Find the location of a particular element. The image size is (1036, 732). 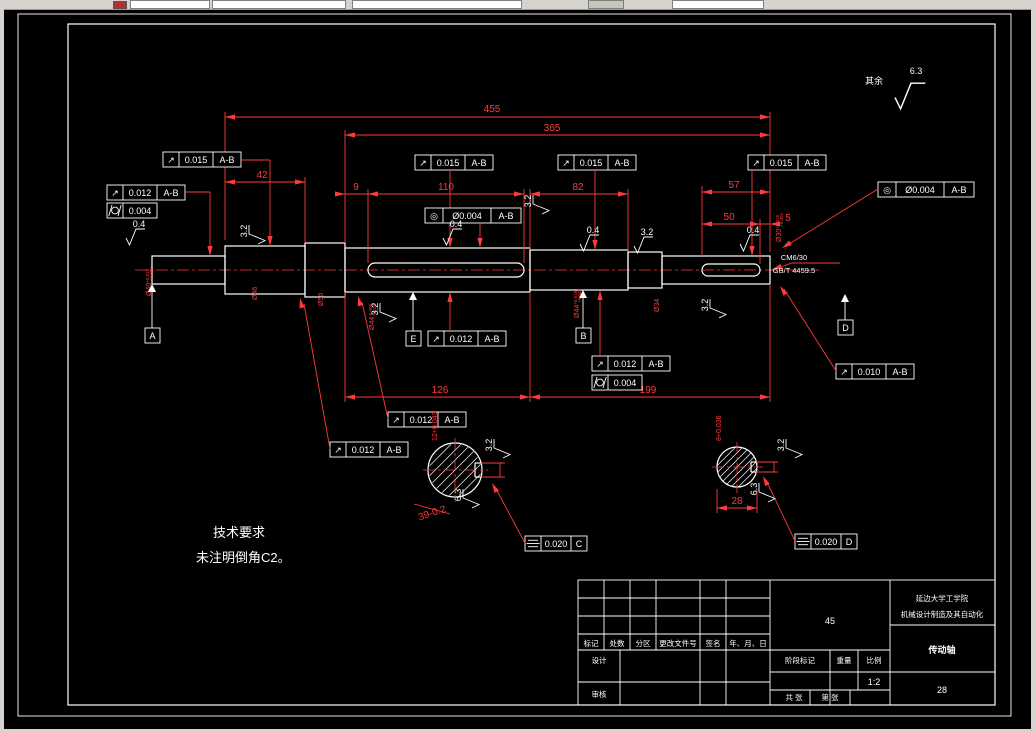

svg-text: C is located at coordinates (579, 544).